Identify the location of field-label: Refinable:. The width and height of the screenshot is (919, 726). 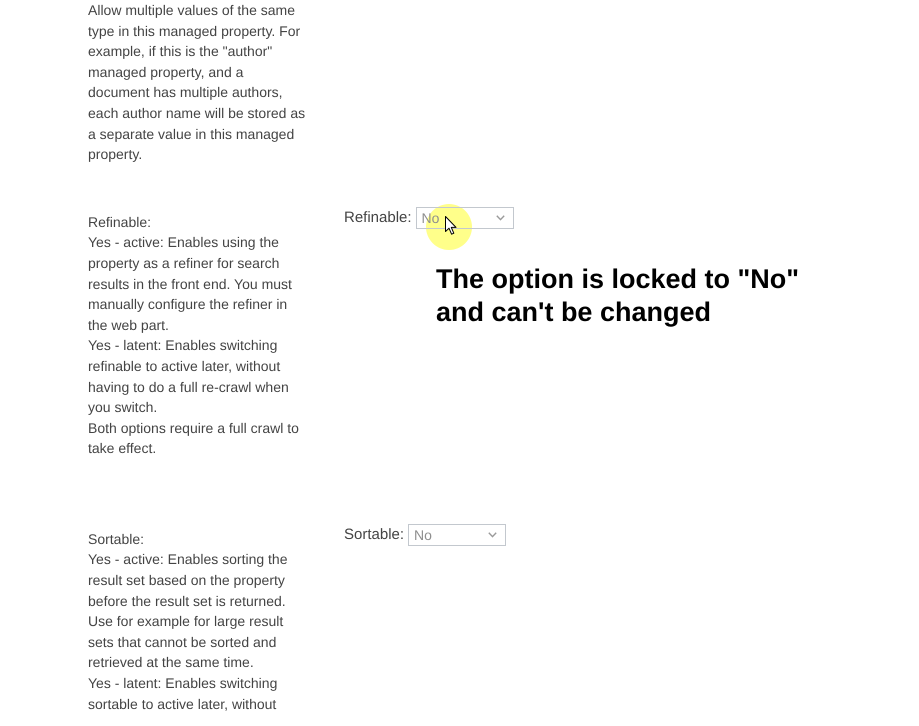
(378, 217).